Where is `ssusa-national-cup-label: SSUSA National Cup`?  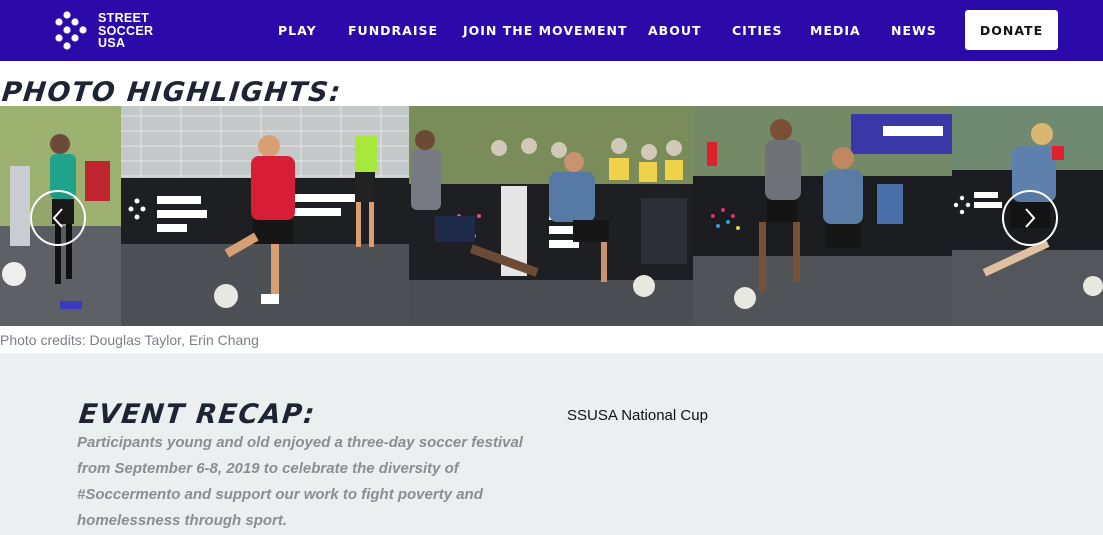 ssusa-national-cup-label: SSUSA National Cup is located at coordinates (637, 415).